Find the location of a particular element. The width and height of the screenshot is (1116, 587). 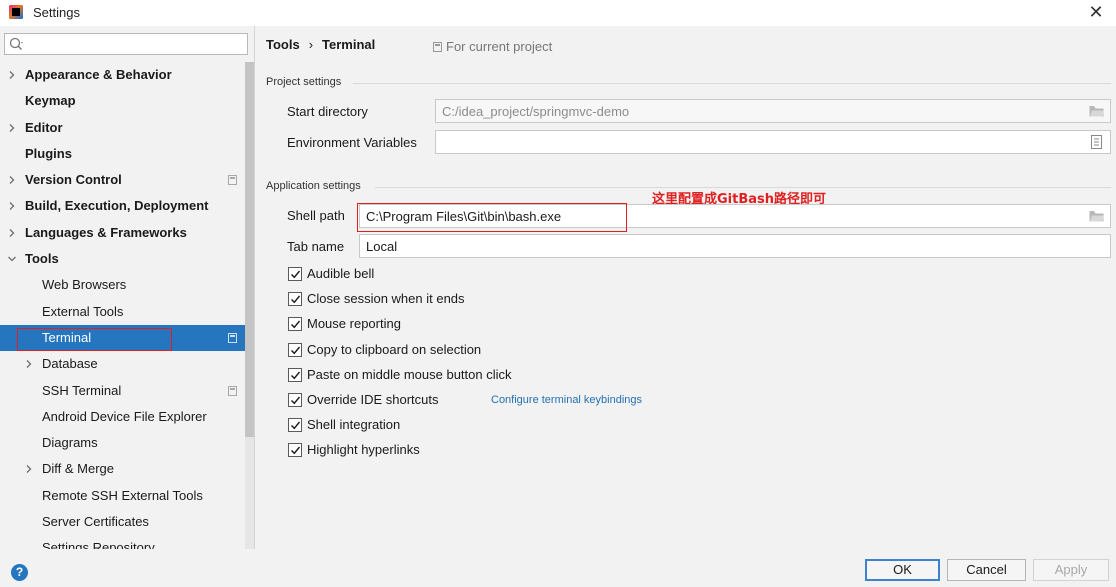

cancel-button: Cancel is located at coordinates (986, 570).